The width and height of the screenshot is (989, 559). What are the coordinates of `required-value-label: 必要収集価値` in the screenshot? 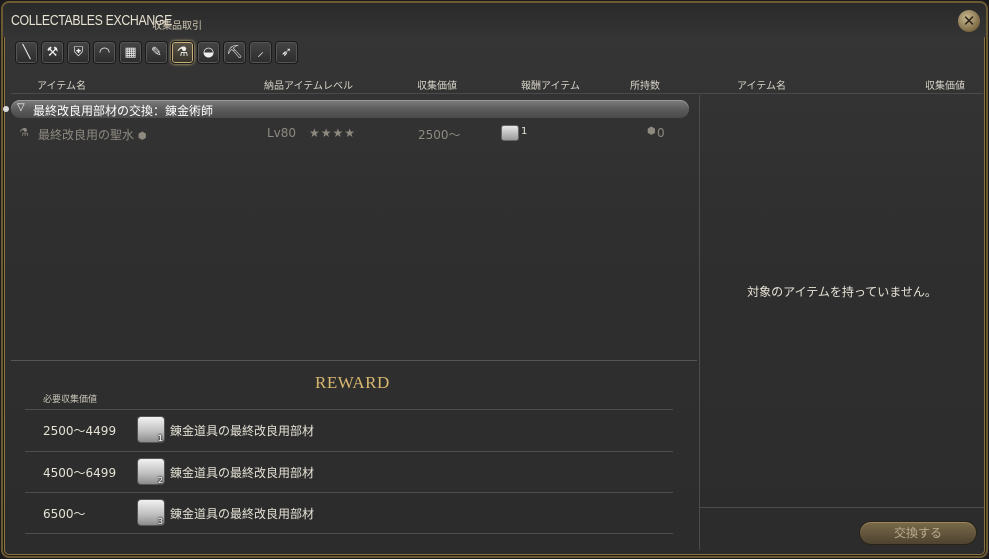 It's located at (70, 400).